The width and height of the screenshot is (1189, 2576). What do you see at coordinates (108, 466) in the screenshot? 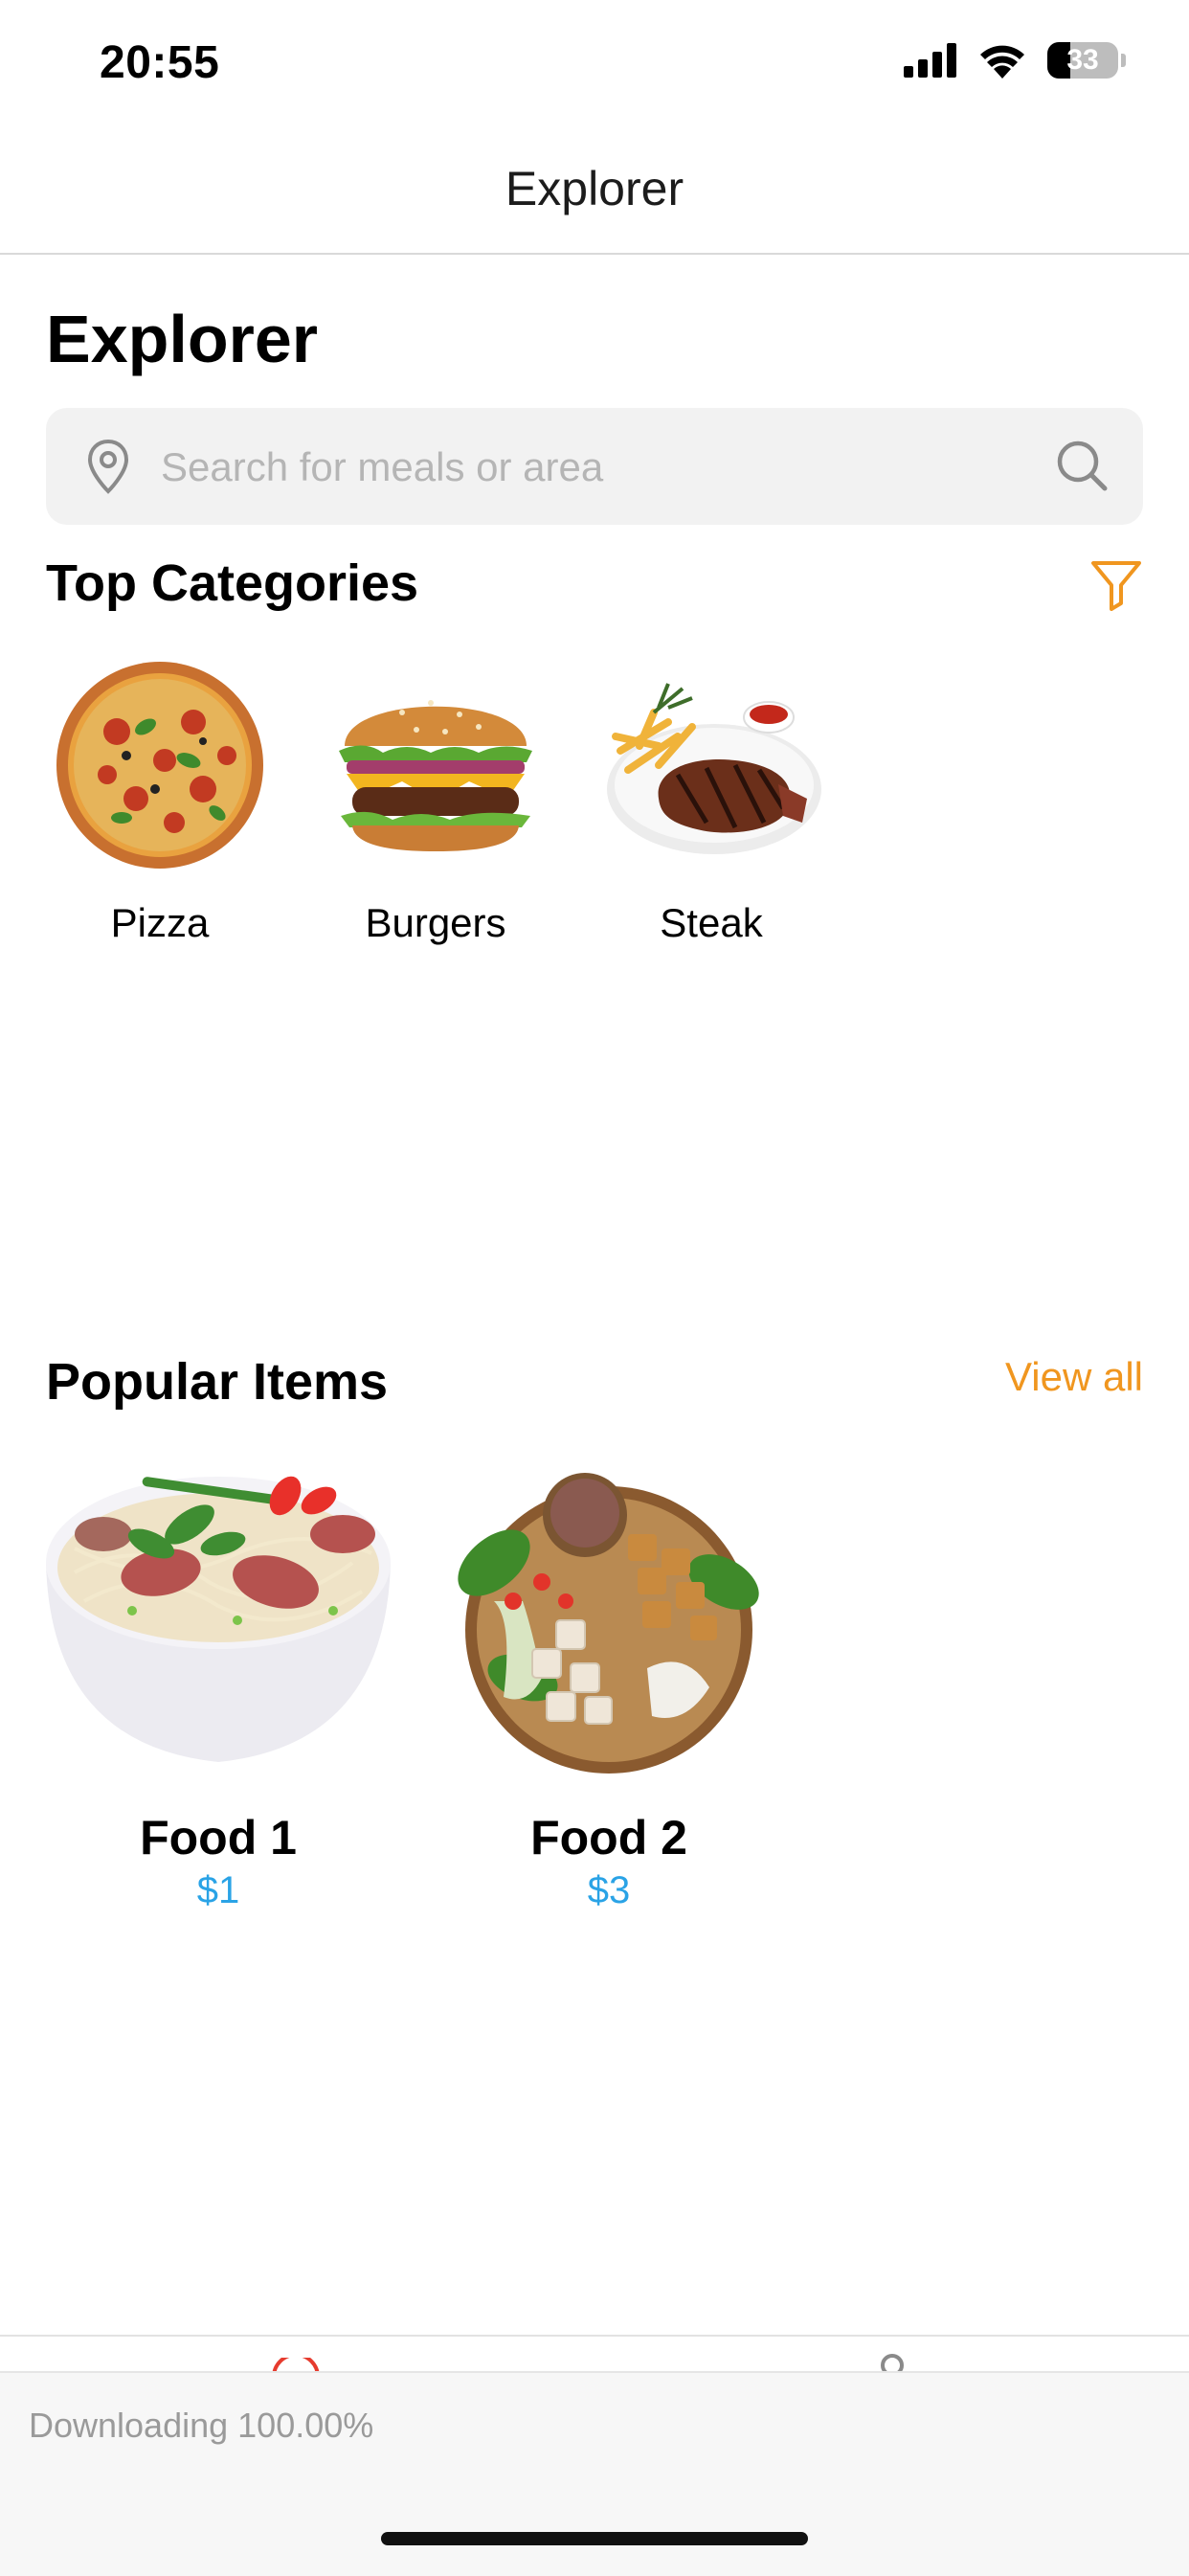
I see `location-pin-icon` at bounding box center [108, 466].